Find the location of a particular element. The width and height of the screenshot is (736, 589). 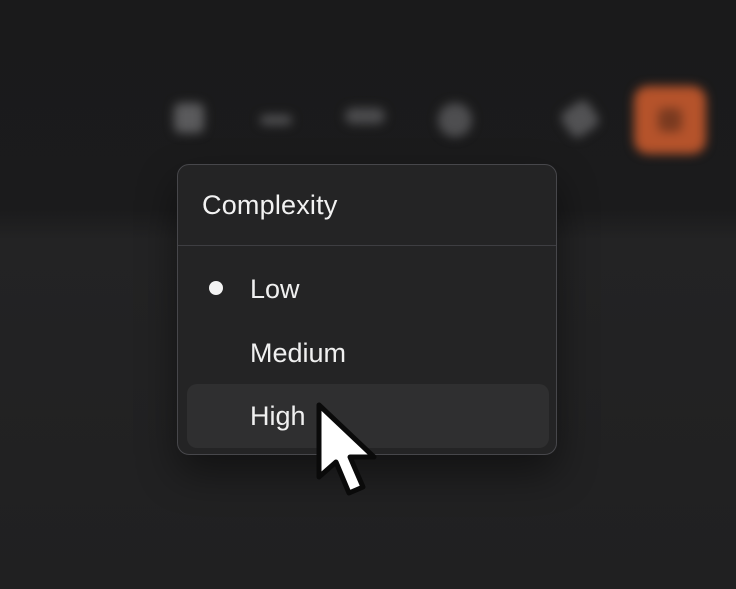

waveform-icon is located at coordinates (365, 116).